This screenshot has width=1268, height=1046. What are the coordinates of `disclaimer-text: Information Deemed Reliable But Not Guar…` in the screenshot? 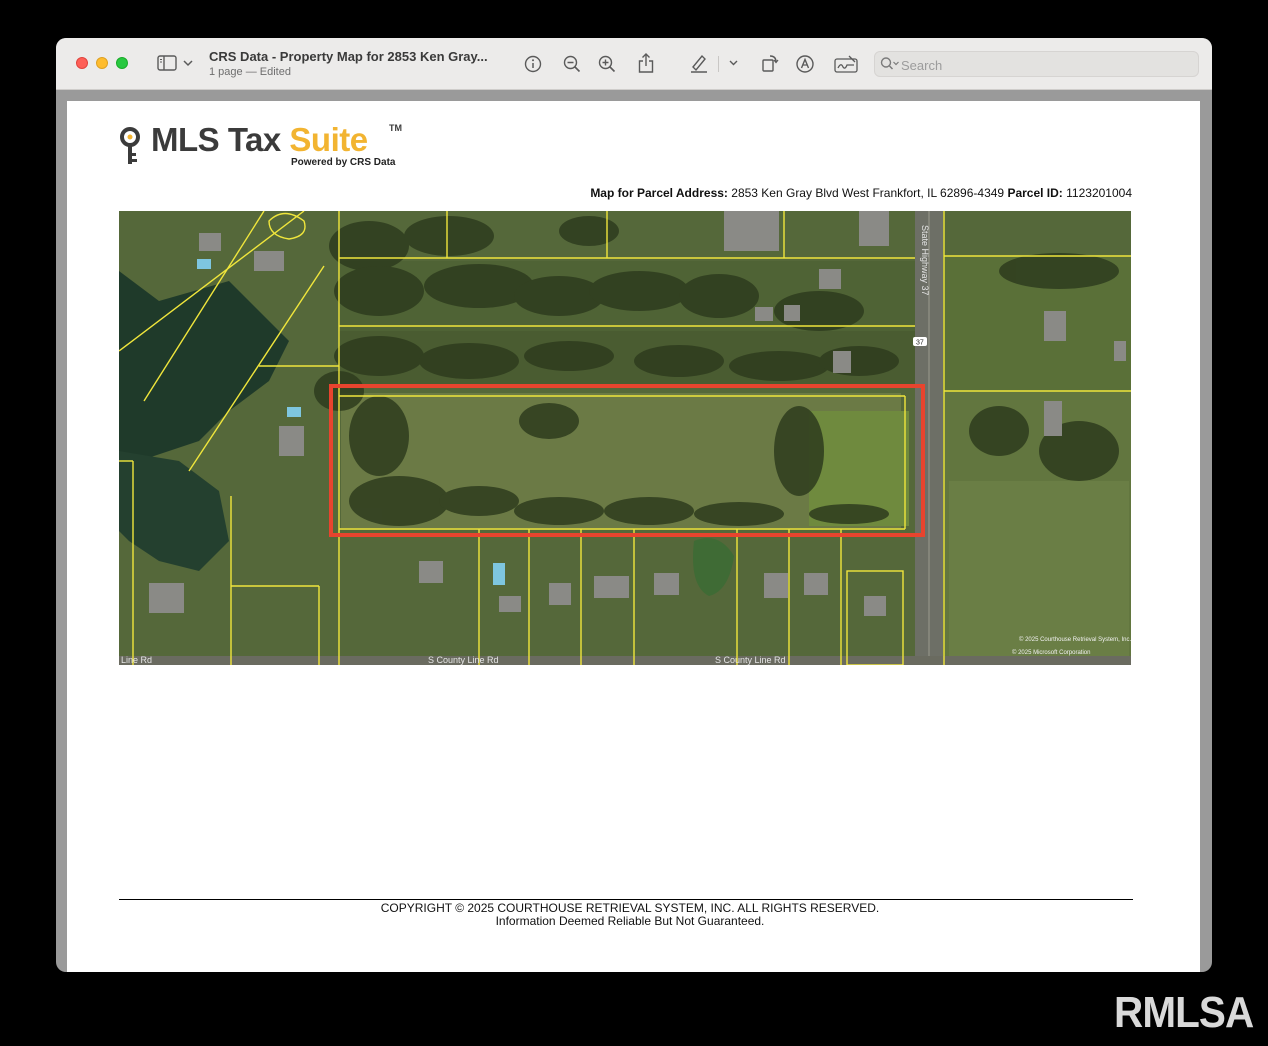 It's located at (630, 921).